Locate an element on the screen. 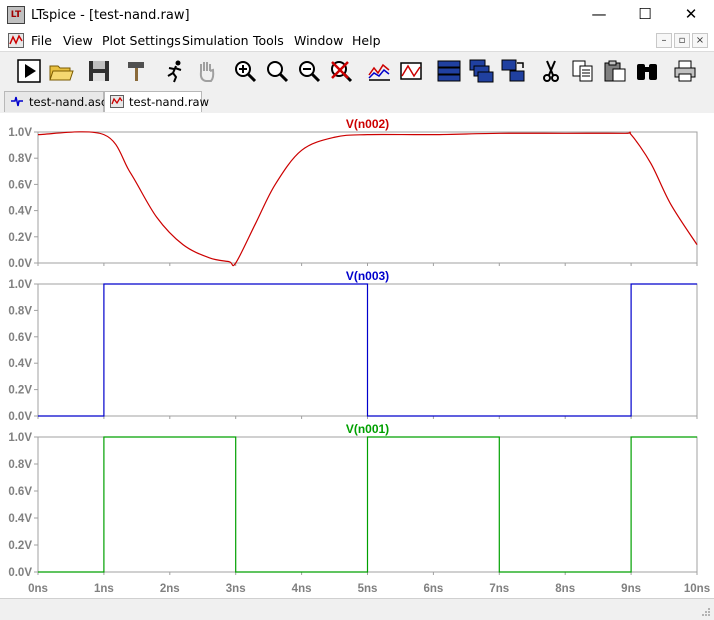 Image resolution: width=714 pixels, height=620 pixels. x-tick-label: 6ns is located at coordinates (433, 589).